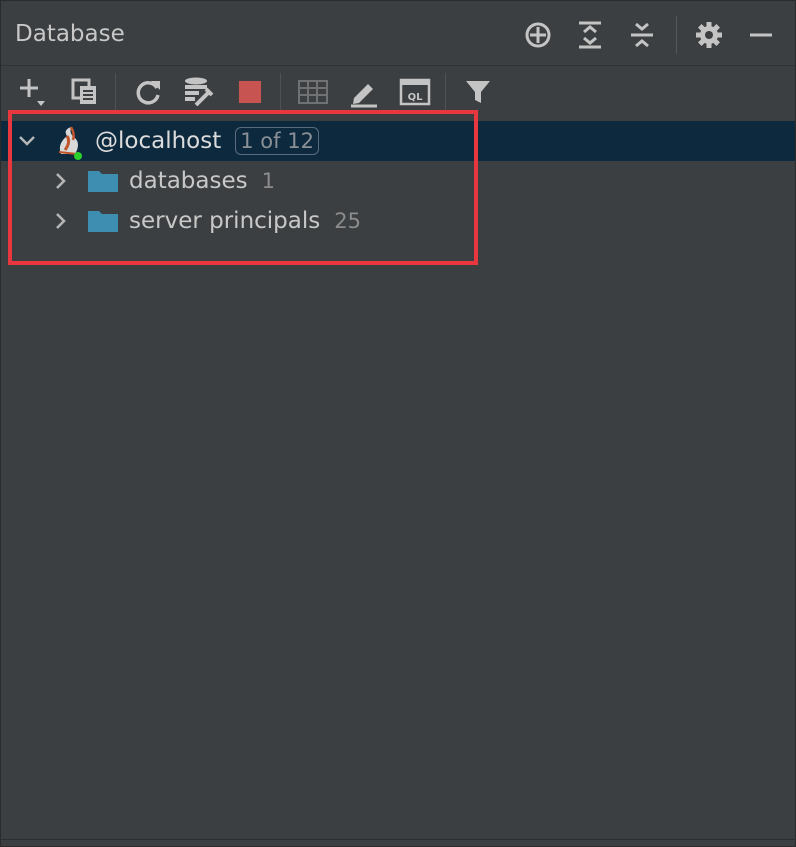 The image size is (796, 847). Describe the element at coordinates (313, 92) in the screenshot. I see `table-editor-icon` at that location.